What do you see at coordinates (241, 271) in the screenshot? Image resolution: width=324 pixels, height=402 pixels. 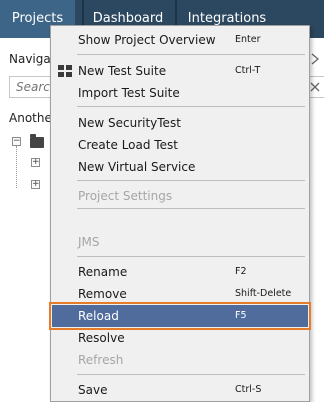 I see `menu-item-shortcut: F2` at bounding box center [241, 271].